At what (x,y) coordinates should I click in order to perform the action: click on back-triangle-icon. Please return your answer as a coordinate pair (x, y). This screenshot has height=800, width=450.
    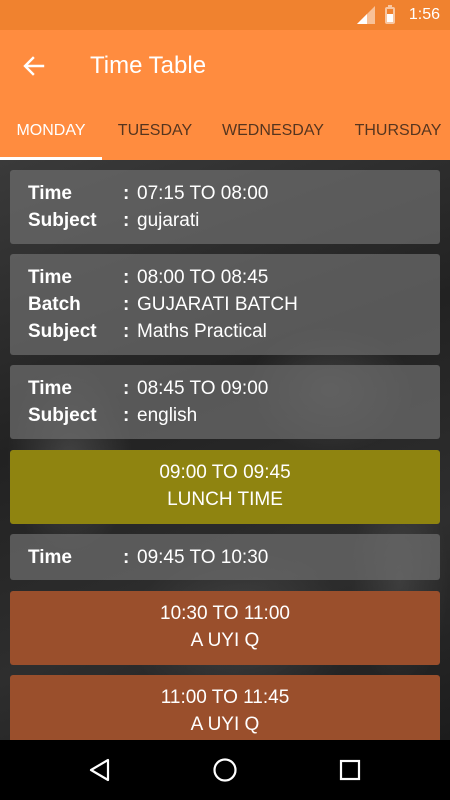
    Looking at the image, I should click on (99, 770).